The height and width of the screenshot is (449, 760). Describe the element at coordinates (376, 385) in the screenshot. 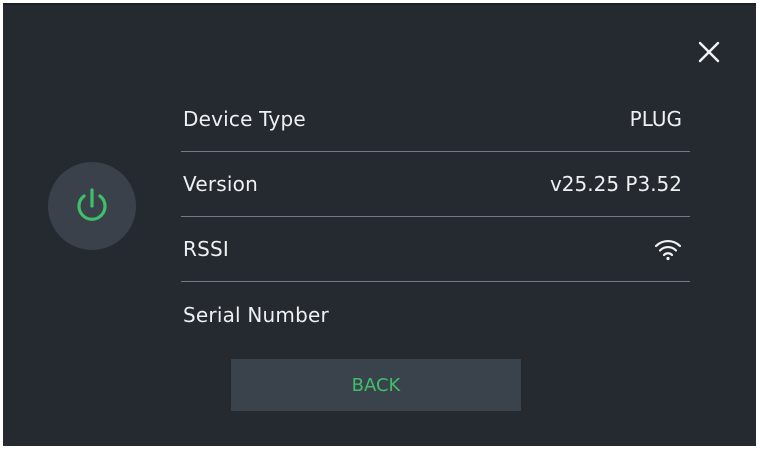

I see `back-button: BACK` at that location.